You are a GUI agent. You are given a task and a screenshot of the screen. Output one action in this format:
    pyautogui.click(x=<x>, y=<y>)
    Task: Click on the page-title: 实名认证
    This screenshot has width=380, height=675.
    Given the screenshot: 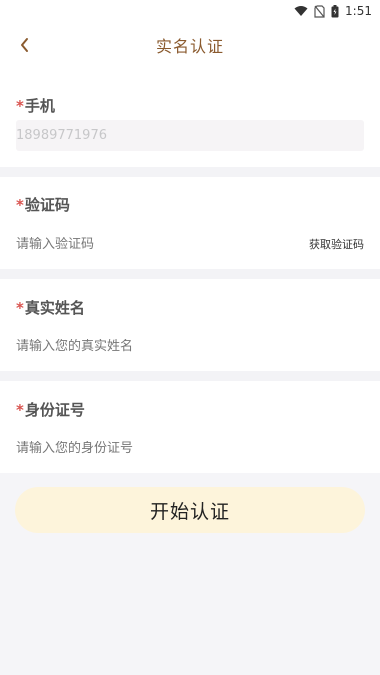 What is the action you would take?
    pyautogui.click(x=189, y=46)
    